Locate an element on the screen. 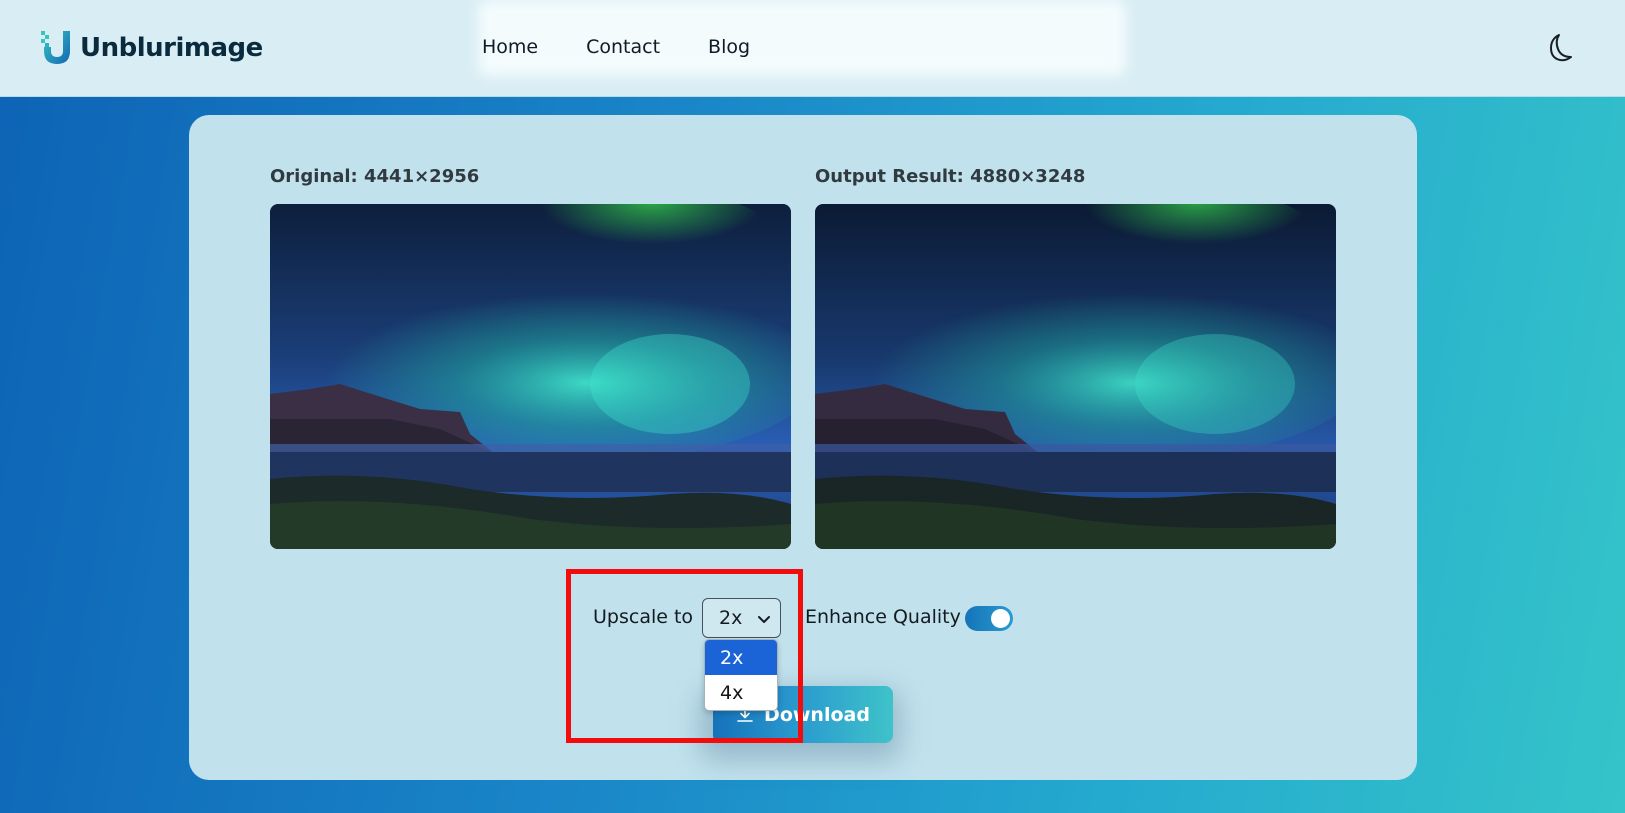 This screenshot has height=813, width=1625. nav-link-home: Home is located at coordinates (510, 47).